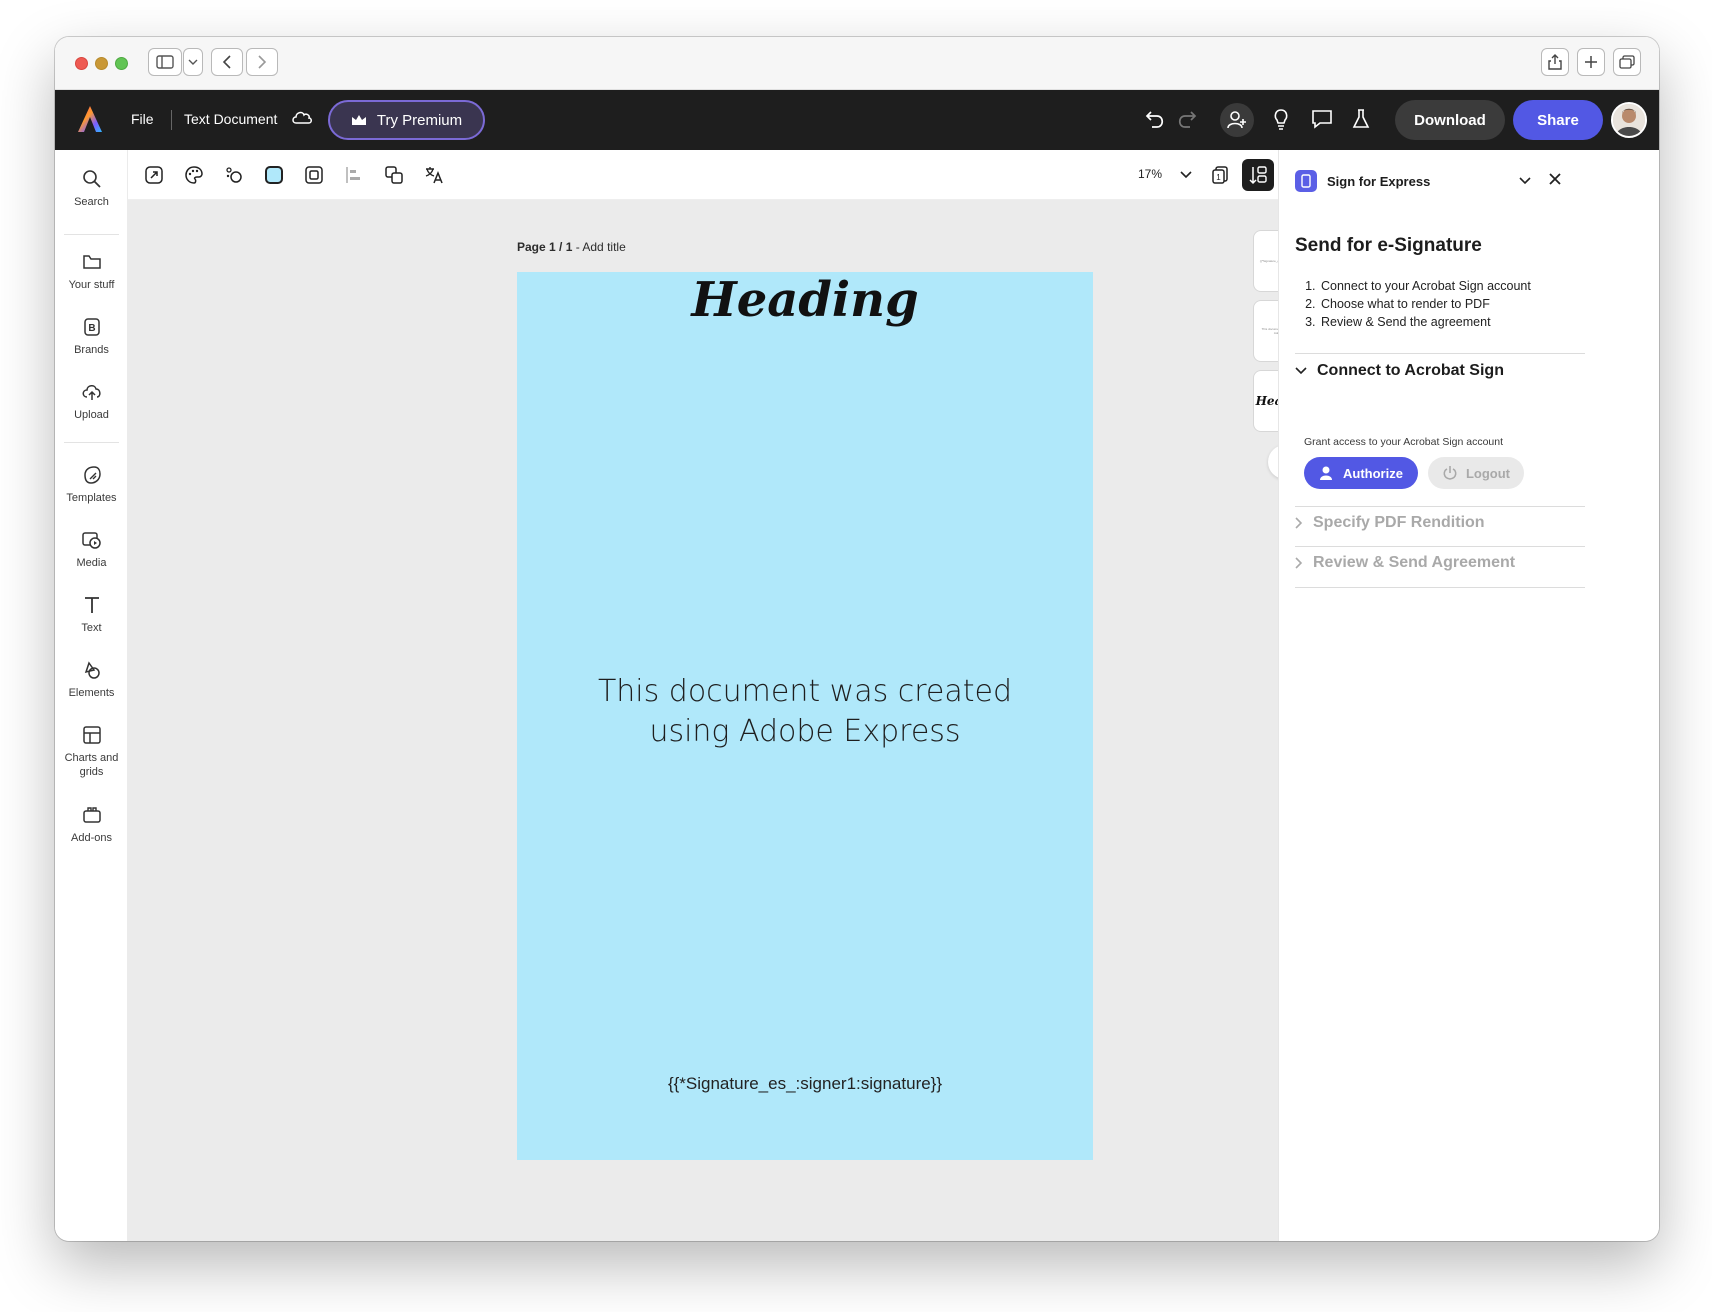 This screenshot has width=1712, height=1312. I want to click on back-button, so click(227, 62).